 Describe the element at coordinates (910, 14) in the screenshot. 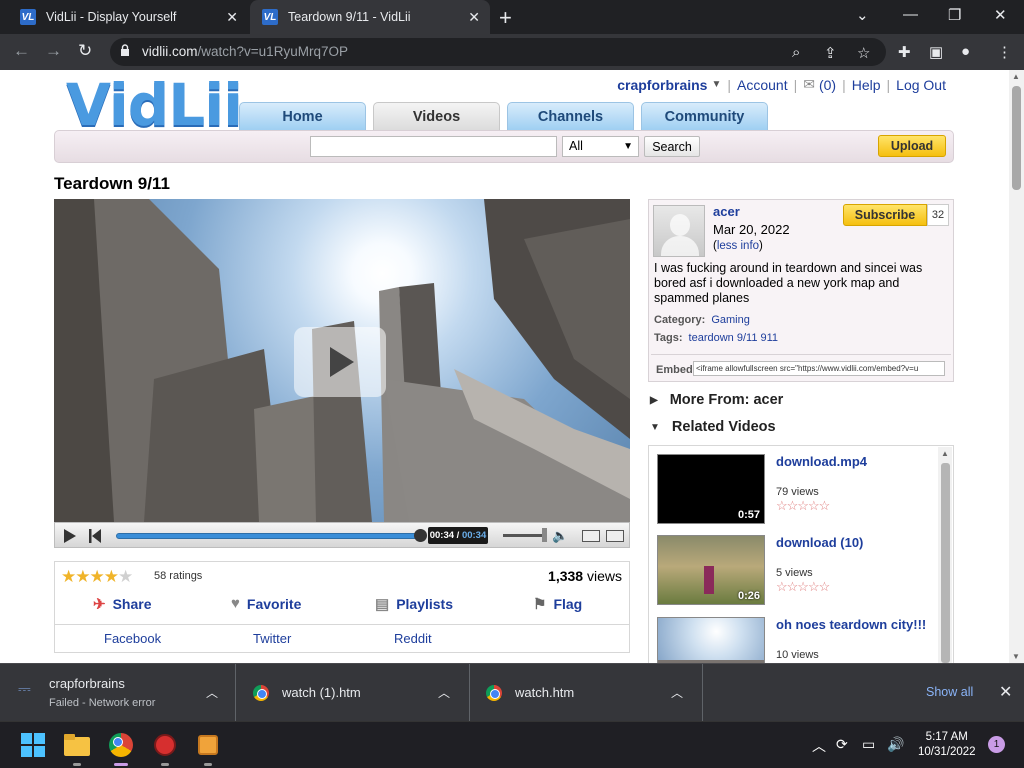

I see `minimize-icon: —` at that location.